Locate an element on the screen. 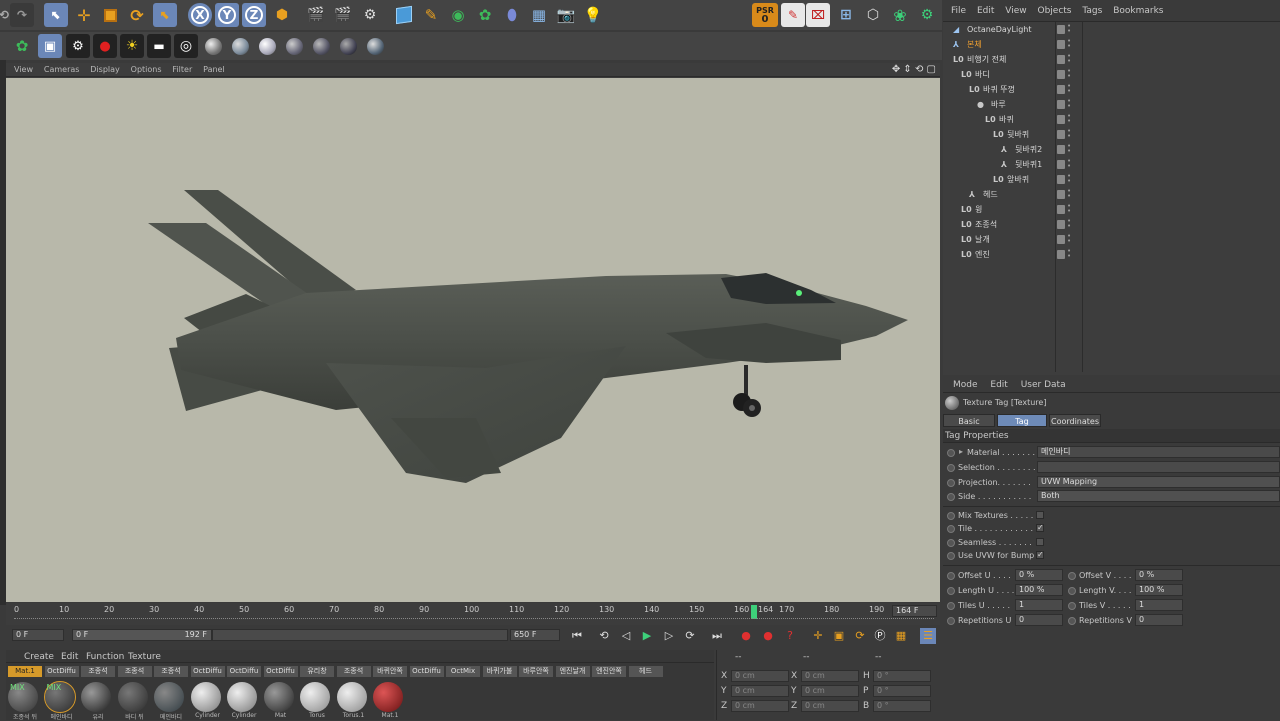 The height and width of the screenshot is (721, 1280). snap-icon: ✎ is located at coordinates (793, 15).